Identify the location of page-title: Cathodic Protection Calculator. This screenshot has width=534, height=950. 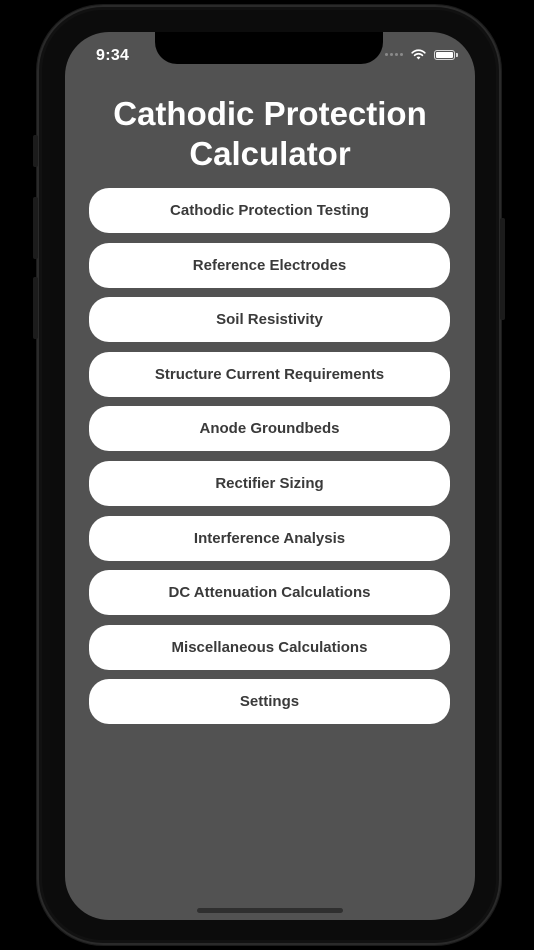
(270, 134).